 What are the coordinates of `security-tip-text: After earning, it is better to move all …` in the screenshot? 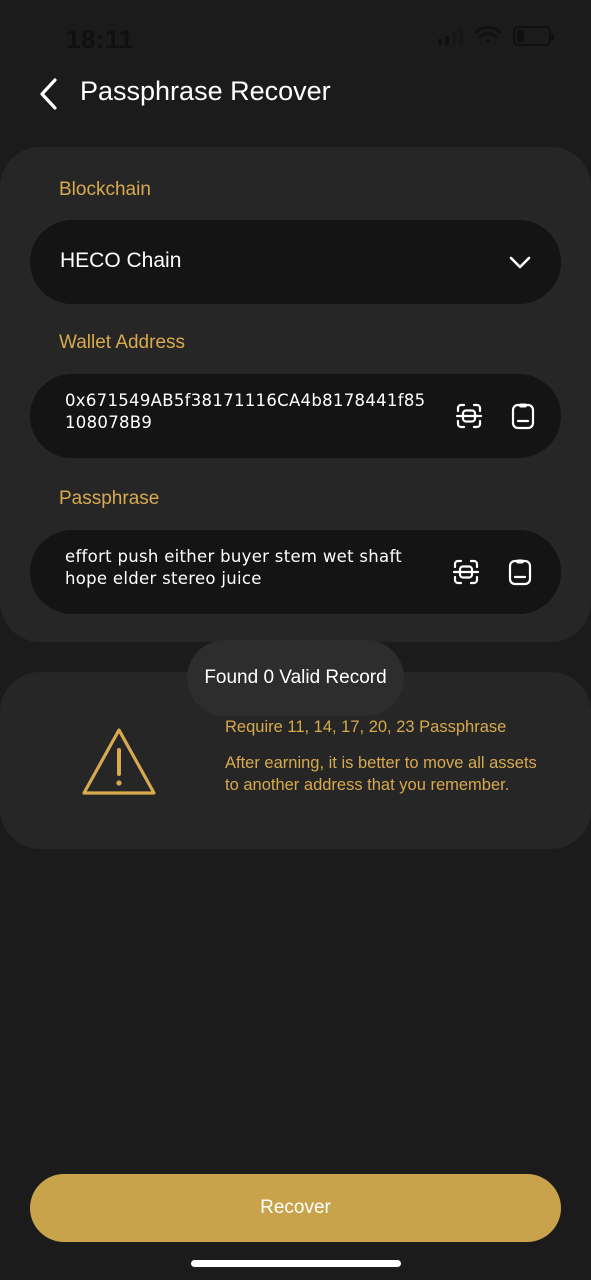 It's located at (381, 774).